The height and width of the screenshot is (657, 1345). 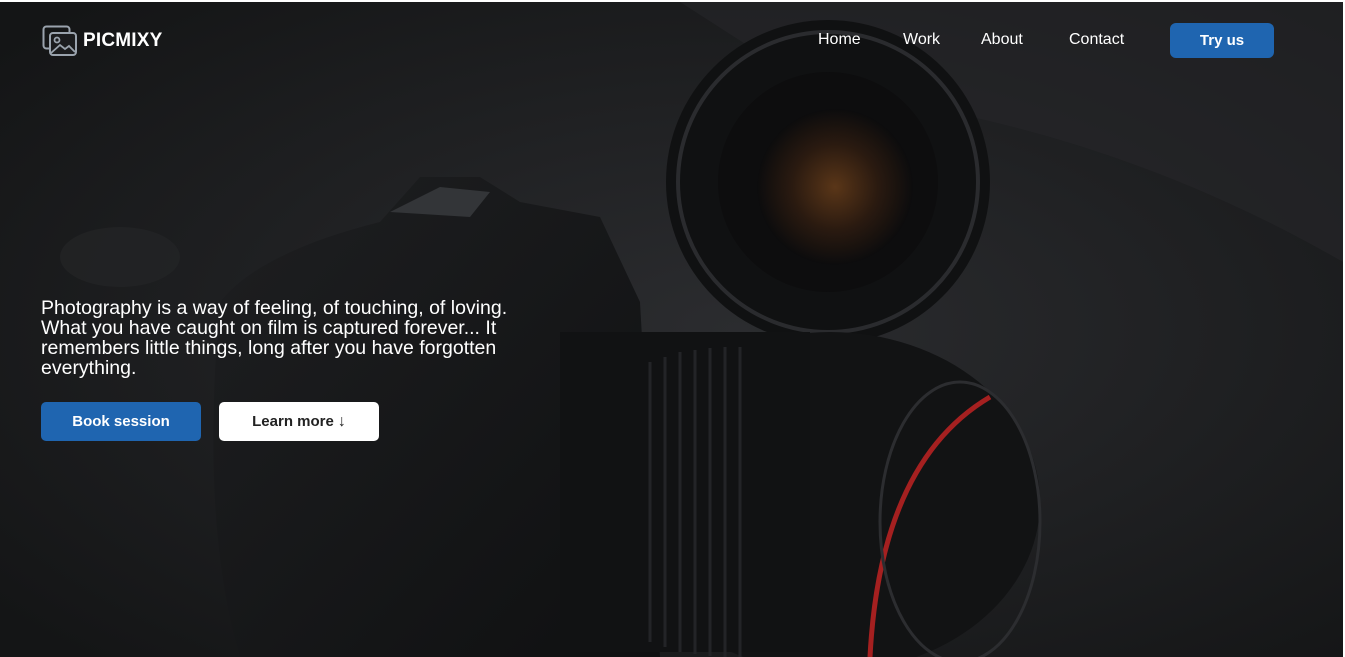 What do you see at coordinates (59, 40) in the screenshot?
I see `image-gallery-icon` at bounding box center [59, 40].